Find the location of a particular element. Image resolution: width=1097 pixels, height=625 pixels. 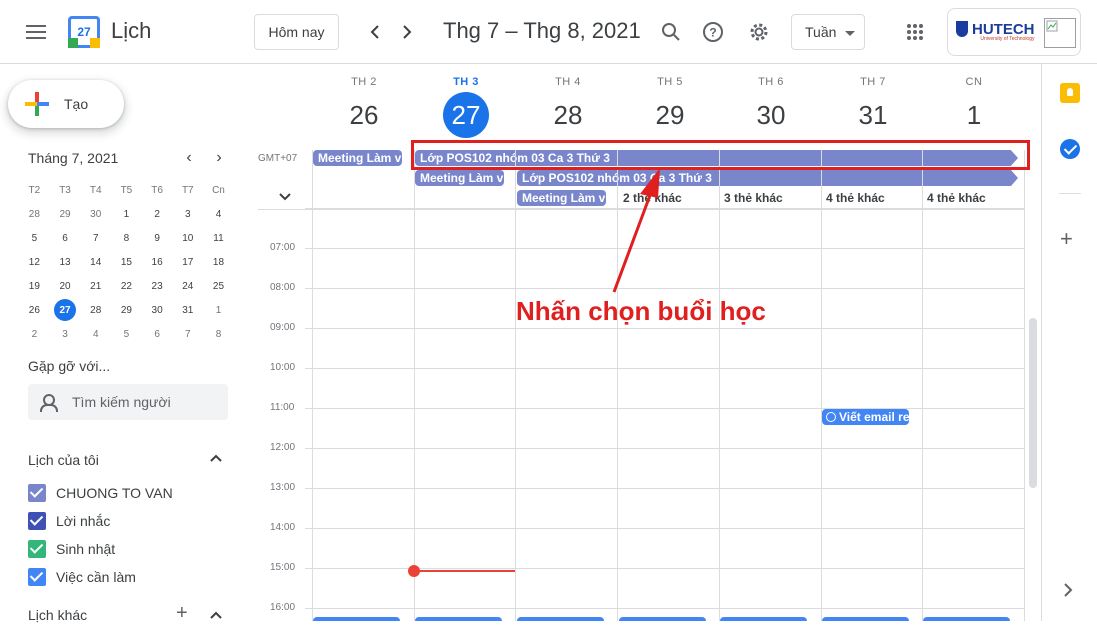

mini-day: 11 is located at coordinates (218, 238).